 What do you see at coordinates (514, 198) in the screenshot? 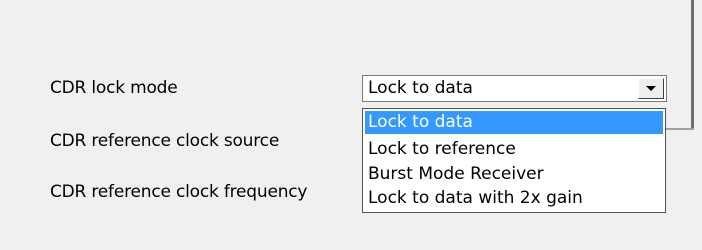
I see `dropdown-option-lock-to-data-2x-gain: Lock to data with 2x gain` at bounding box center [514, 198].